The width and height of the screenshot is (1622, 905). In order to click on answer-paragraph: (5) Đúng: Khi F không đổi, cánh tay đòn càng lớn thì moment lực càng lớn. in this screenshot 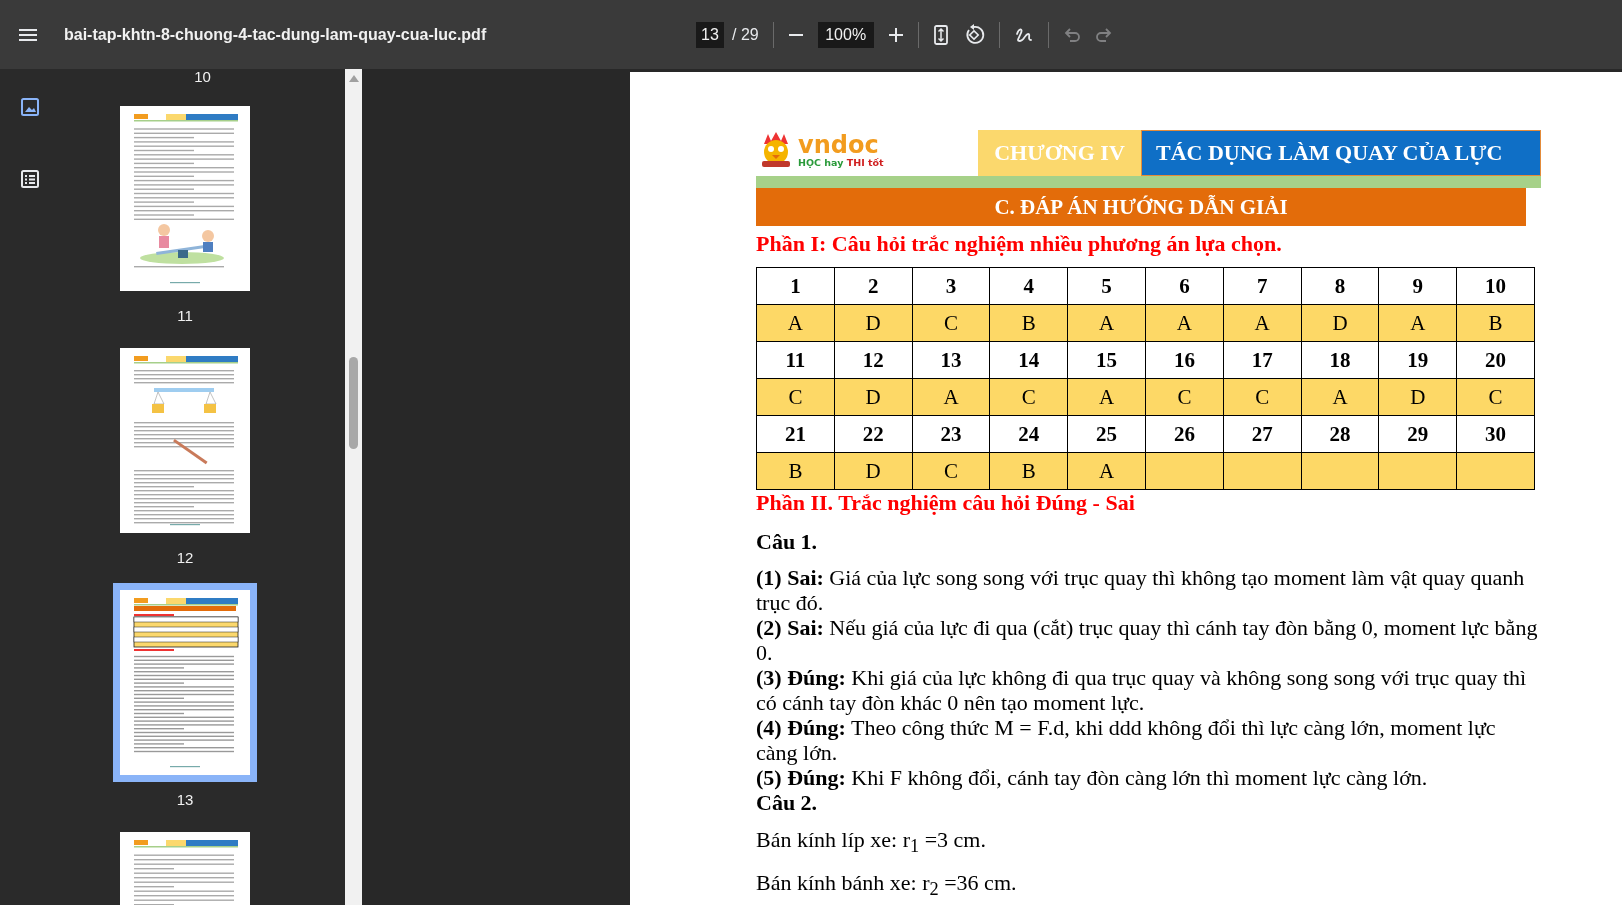, I will do `click(1092, 777)`.